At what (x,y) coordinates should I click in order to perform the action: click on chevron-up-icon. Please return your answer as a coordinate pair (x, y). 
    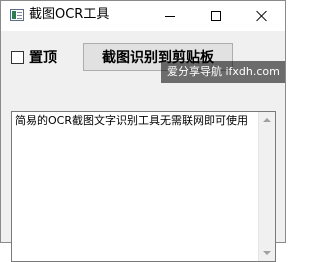
    Looking at the image, I should click on (267, 120).